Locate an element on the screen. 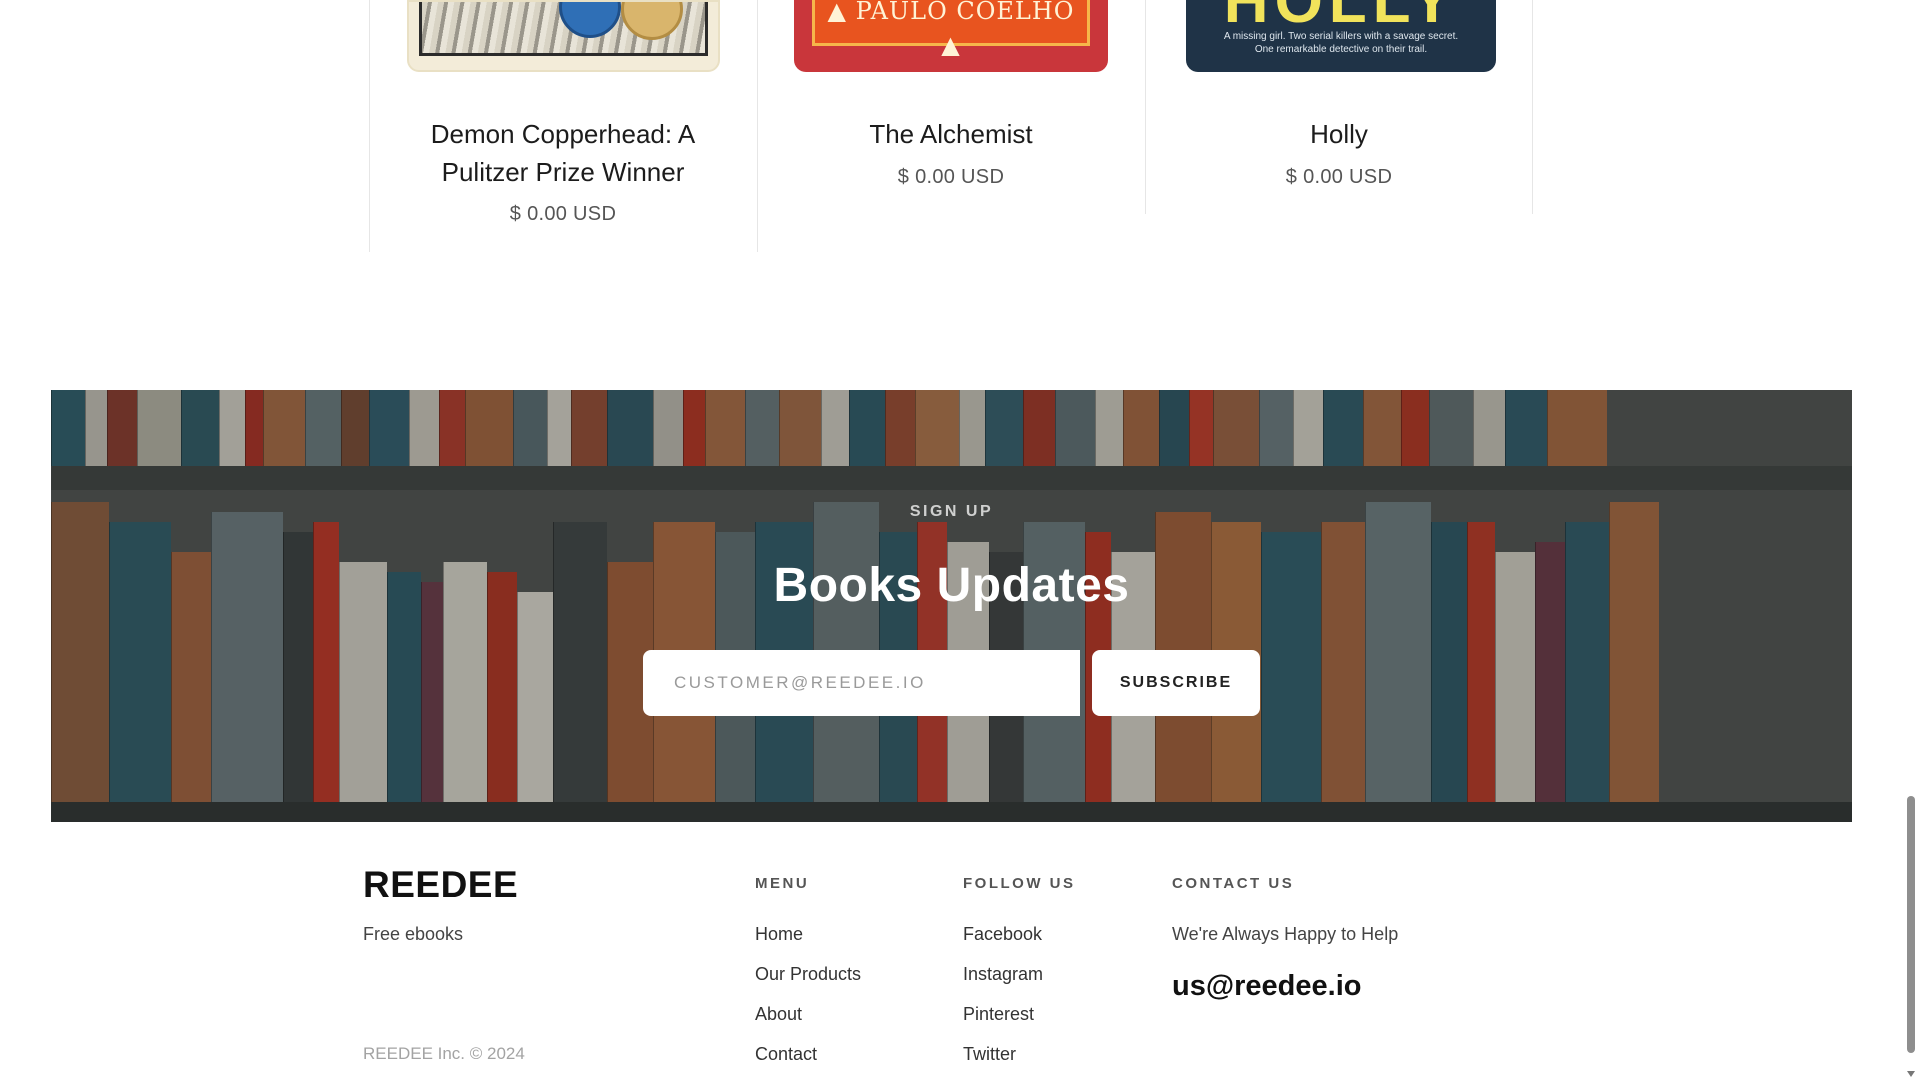  product-title-line: Demon Copperhead: A is located at coordinates (563, 134).